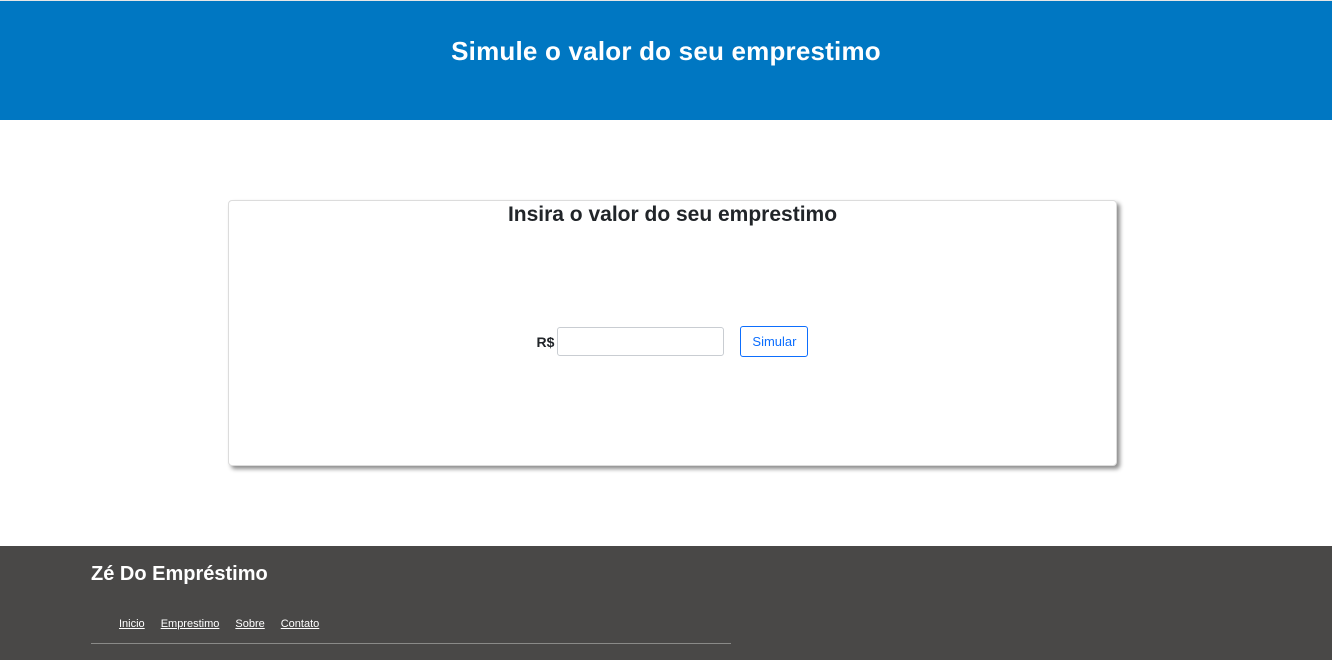 Image resolution: width=1332 pixels, height=660 pixels. I want to click on currency-label: R$, so click(545, 341).